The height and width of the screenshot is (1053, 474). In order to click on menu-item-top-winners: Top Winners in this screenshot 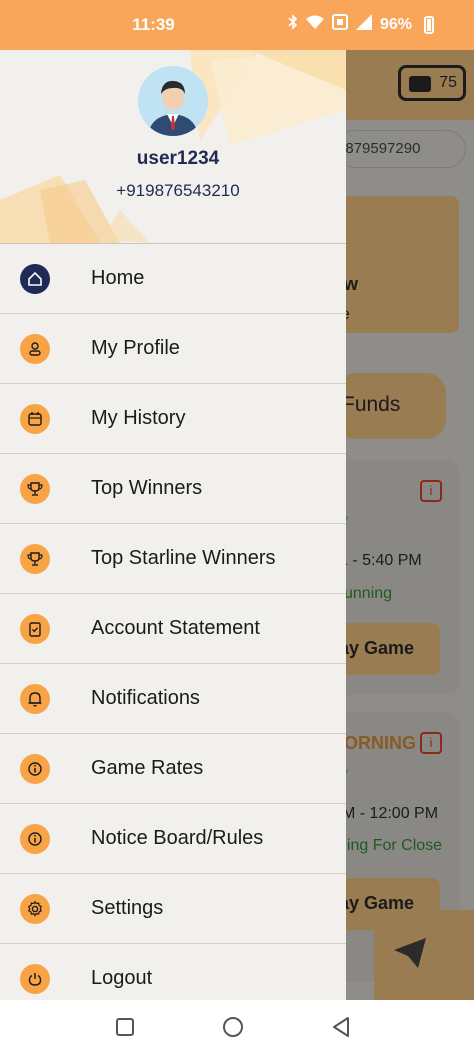, I will do `click(173, 489)`.